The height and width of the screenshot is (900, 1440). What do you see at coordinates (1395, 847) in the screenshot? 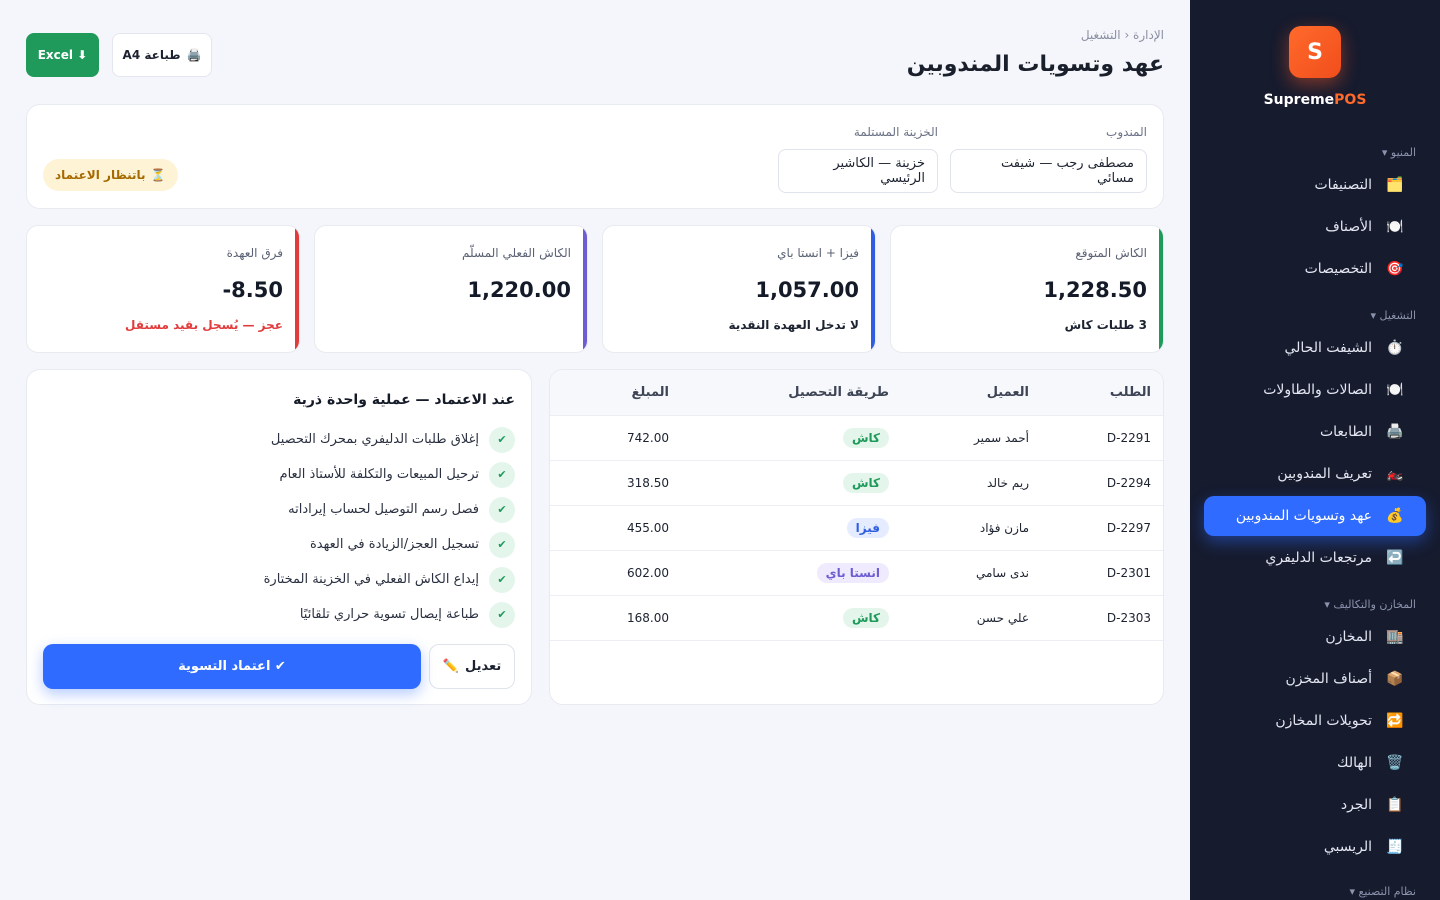
I see `receipt-icon: 🧾` at bounding box center [1395, 847].